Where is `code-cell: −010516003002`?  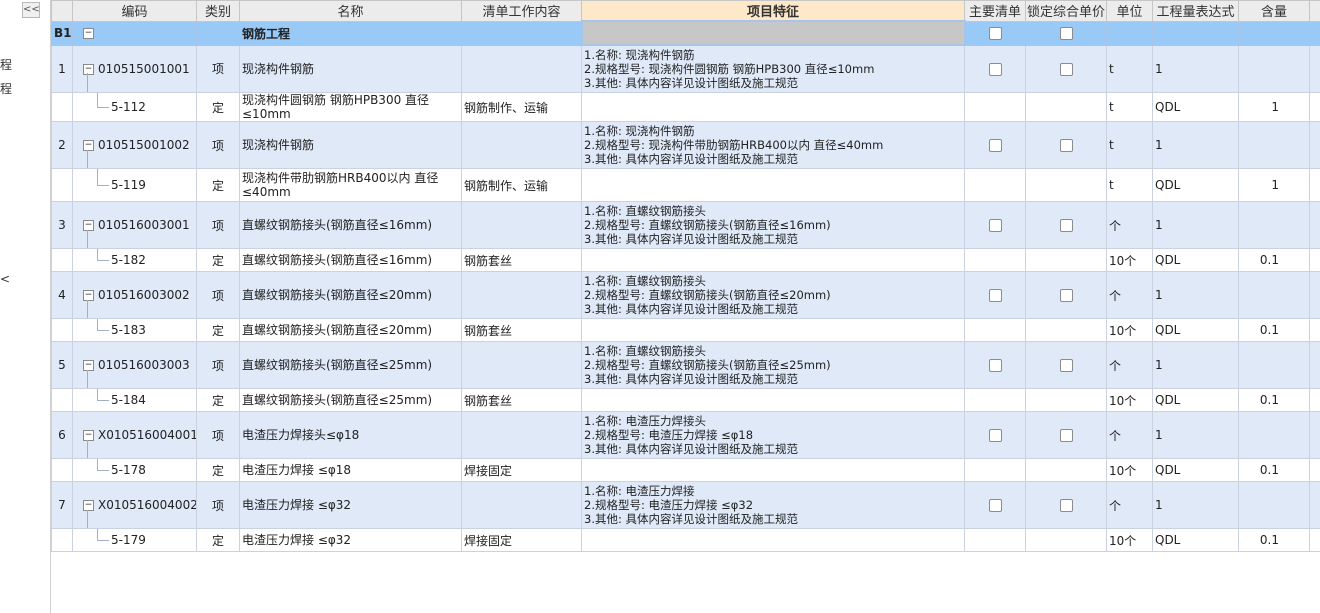
code-cell: −010516003002 is located at coordinates (134, 295).